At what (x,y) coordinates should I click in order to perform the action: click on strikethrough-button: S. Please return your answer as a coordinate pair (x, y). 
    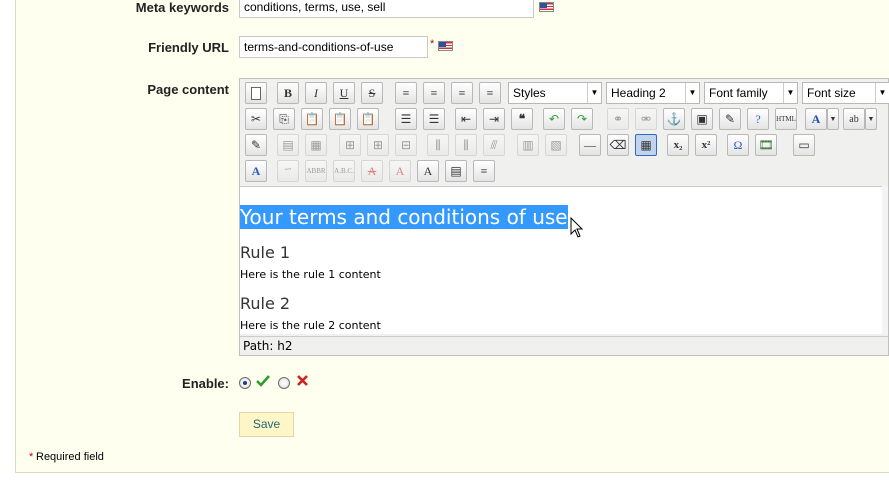
    Looking at the image, I should click on (372, 93).